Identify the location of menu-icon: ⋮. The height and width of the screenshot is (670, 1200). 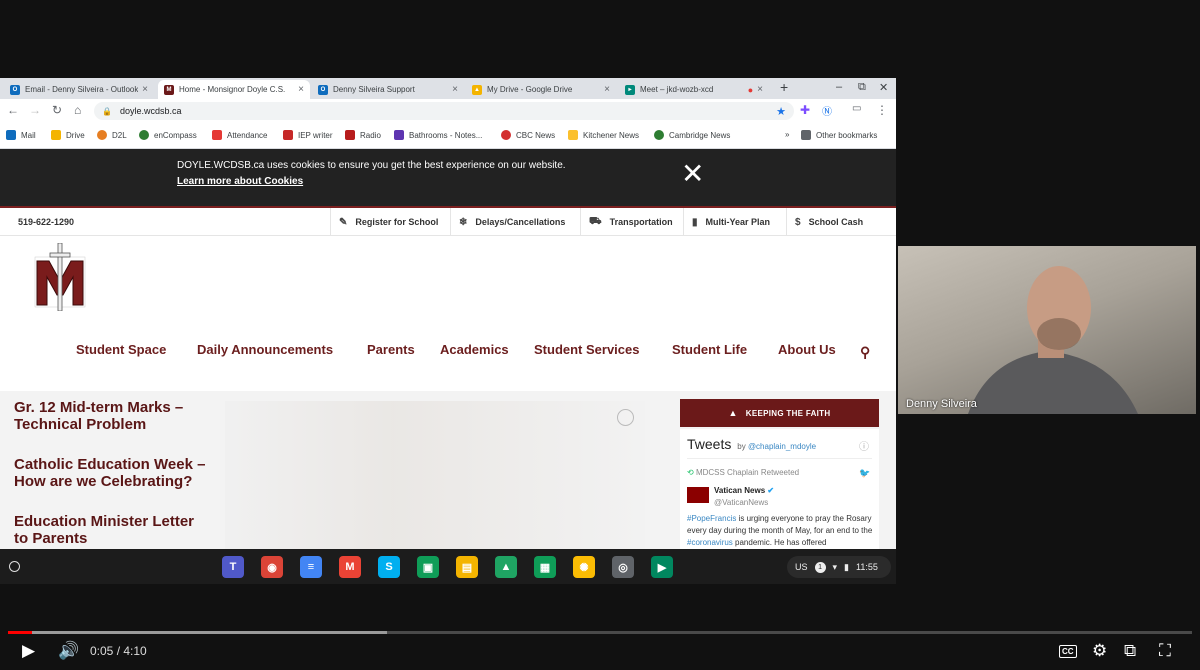
(882, 110).